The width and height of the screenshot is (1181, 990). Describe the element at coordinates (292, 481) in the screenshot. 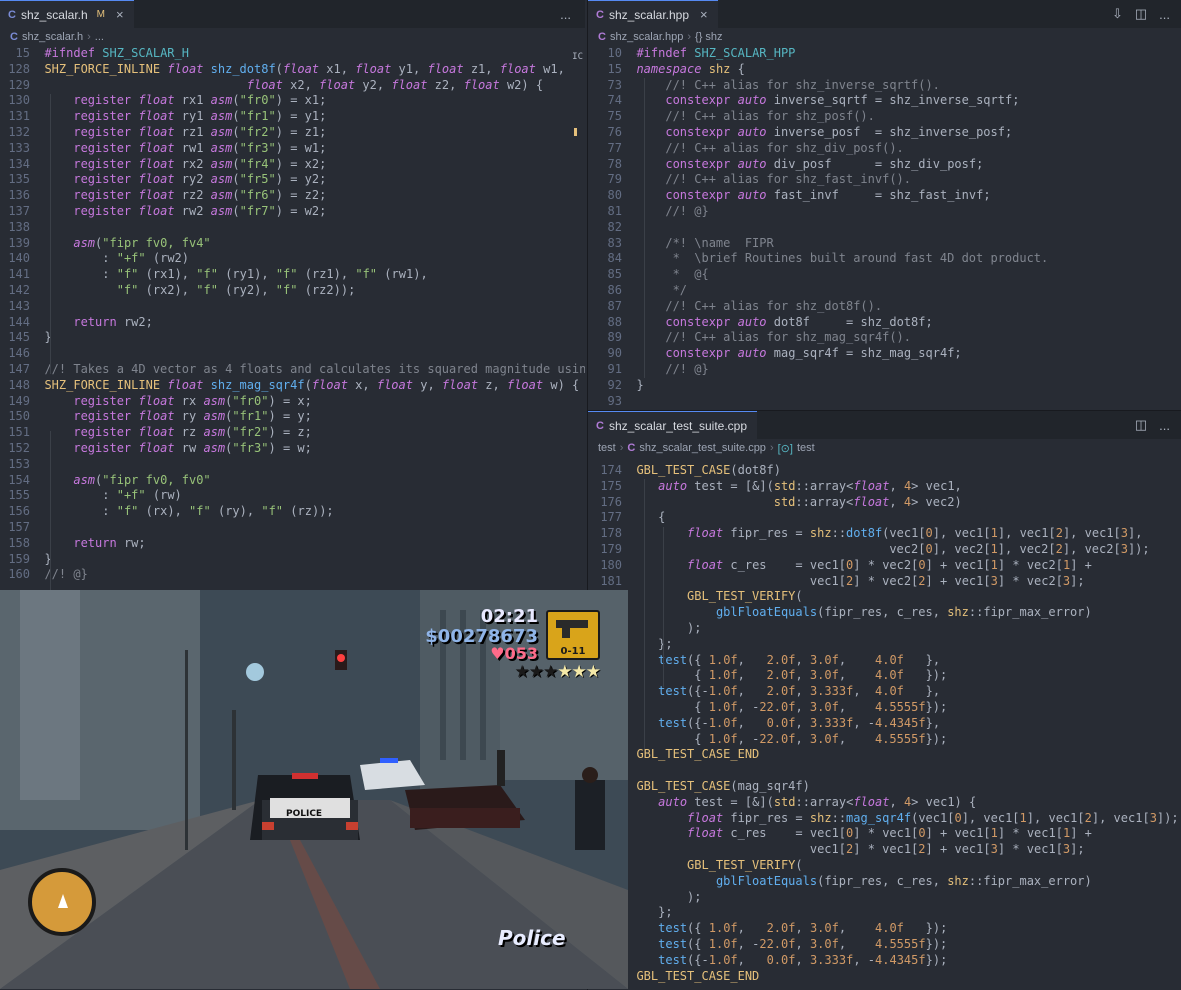

I see `code-line: 154 asm("fipr fv0, fv0"` at that location.